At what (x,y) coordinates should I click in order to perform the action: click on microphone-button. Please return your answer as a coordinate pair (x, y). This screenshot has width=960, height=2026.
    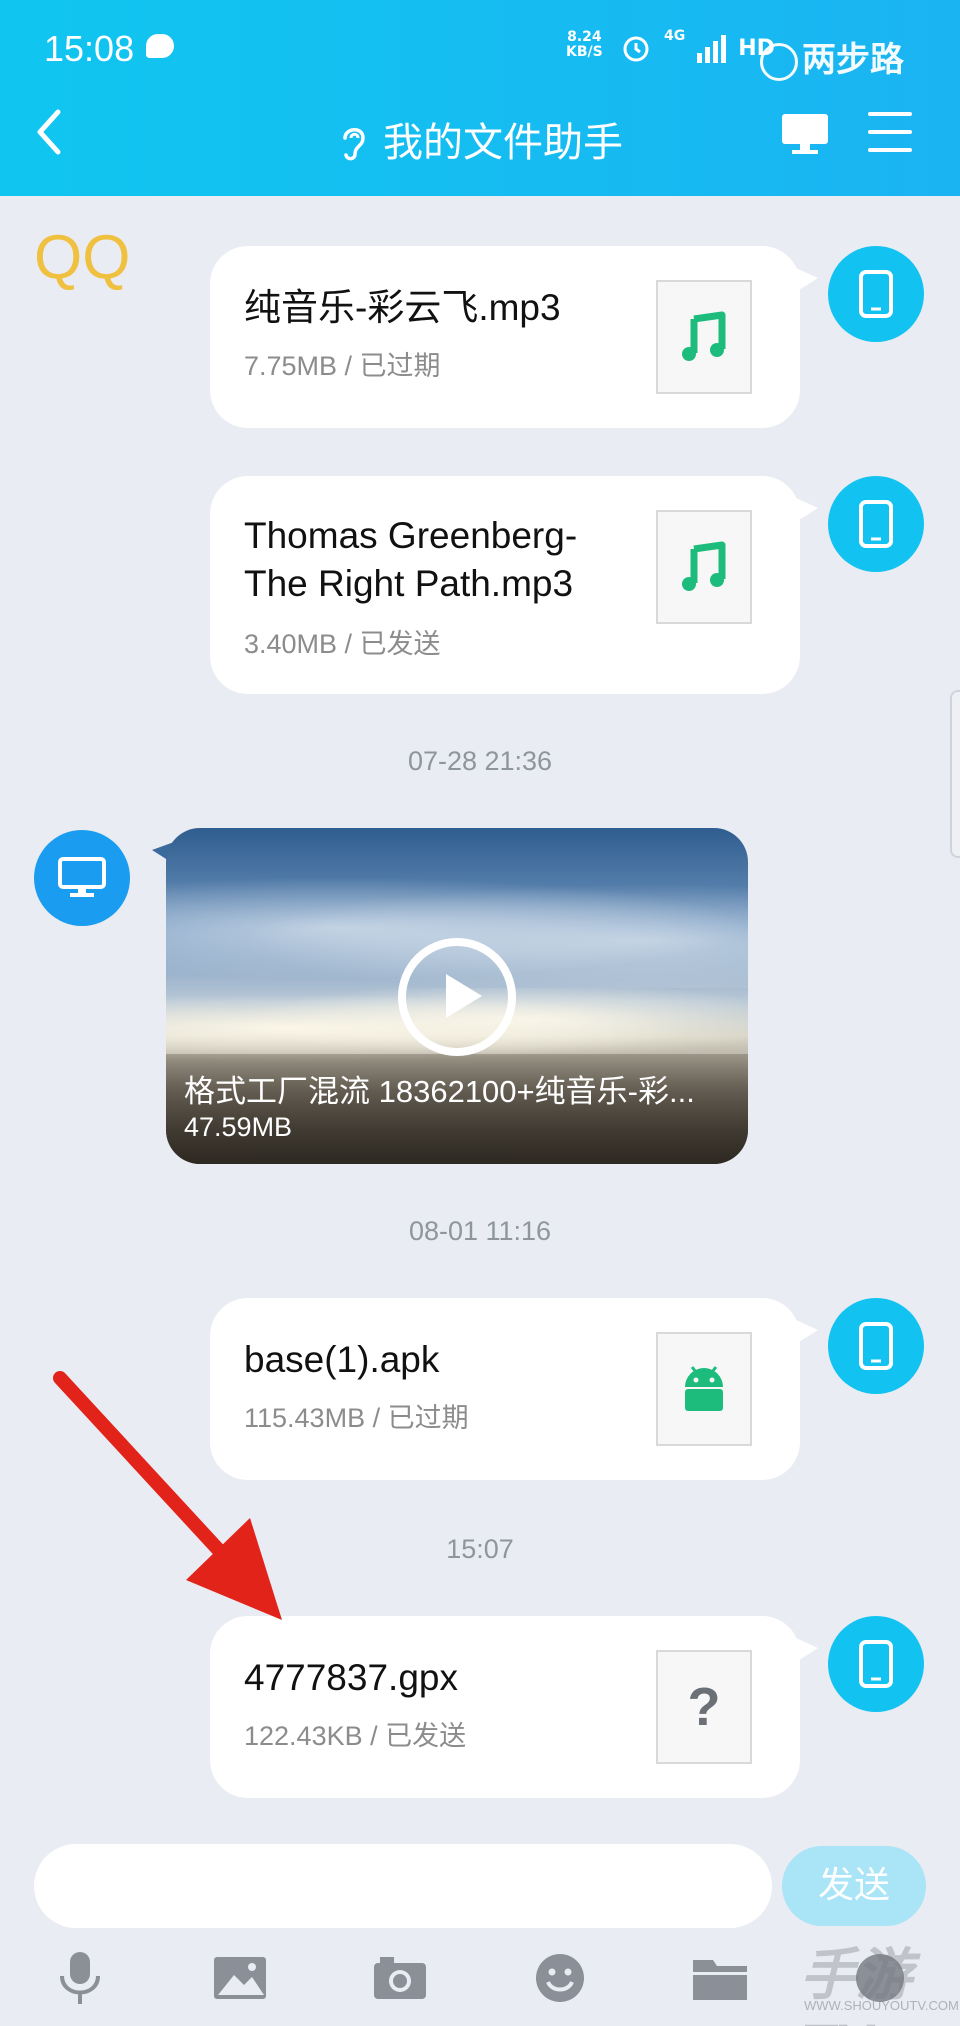
    Looking at the image, I should click on (80, 1978).